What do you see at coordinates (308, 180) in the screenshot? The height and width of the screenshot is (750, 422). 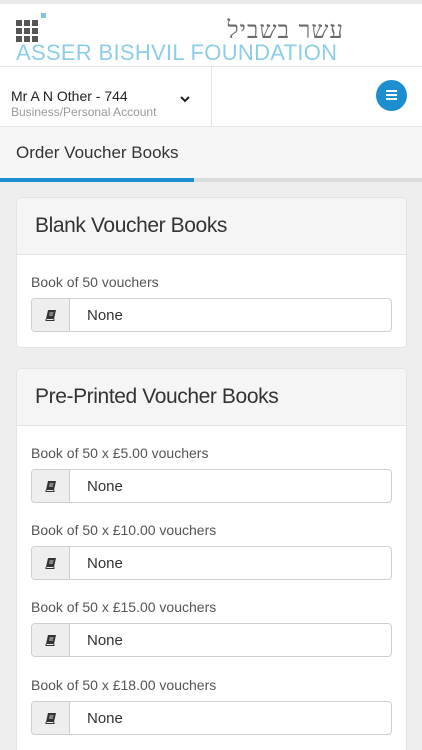 I see `tab-divider` at bounding box center [308, 180].